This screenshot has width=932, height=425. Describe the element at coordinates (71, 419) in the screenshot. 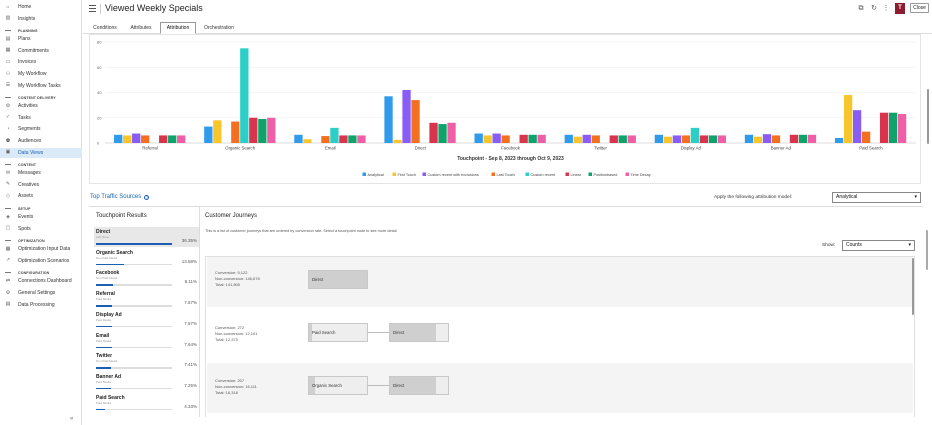

I see `collapse-sidebar-icon: «` at that location.